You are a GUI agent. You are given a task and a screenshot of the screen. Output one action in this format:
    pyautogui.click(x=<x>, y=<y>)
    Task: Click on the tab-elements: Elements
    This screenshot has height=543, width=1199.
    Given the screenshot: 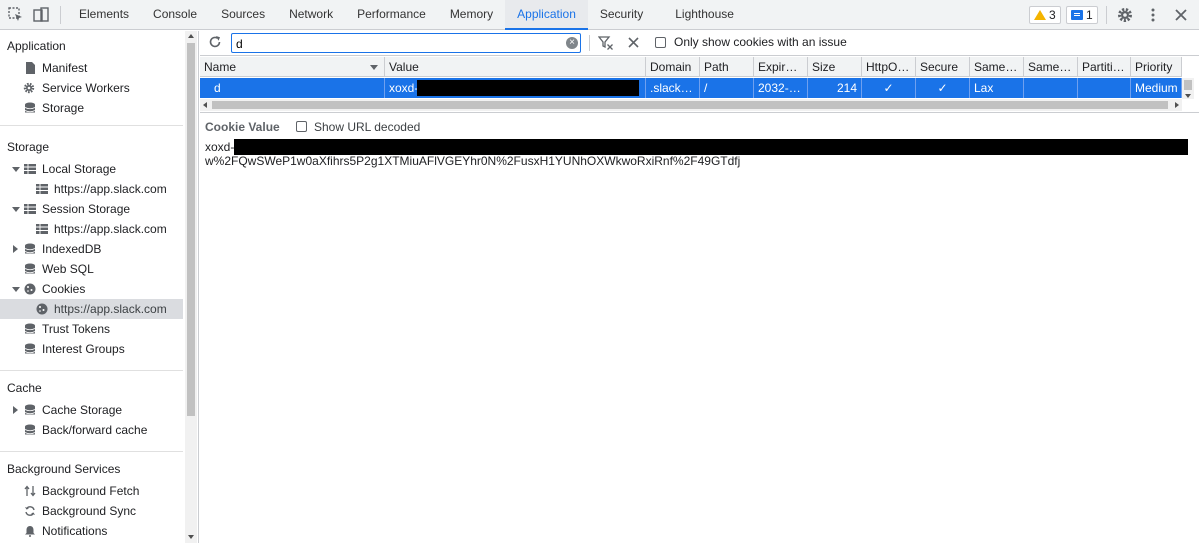 What is the action you would take?
    pyautogui.click(x=104, y=15)
    